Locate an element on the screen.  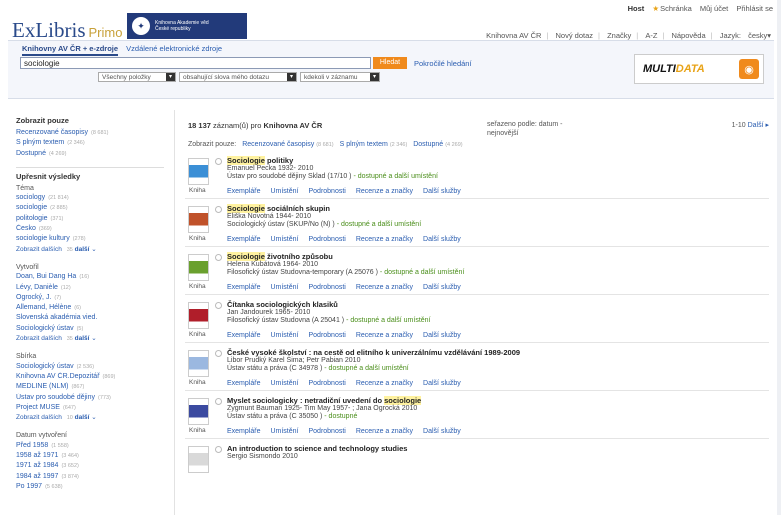
institution-logo: ✦ Knihovna Akademie věd České republiky is located at coordinates (187, 26).